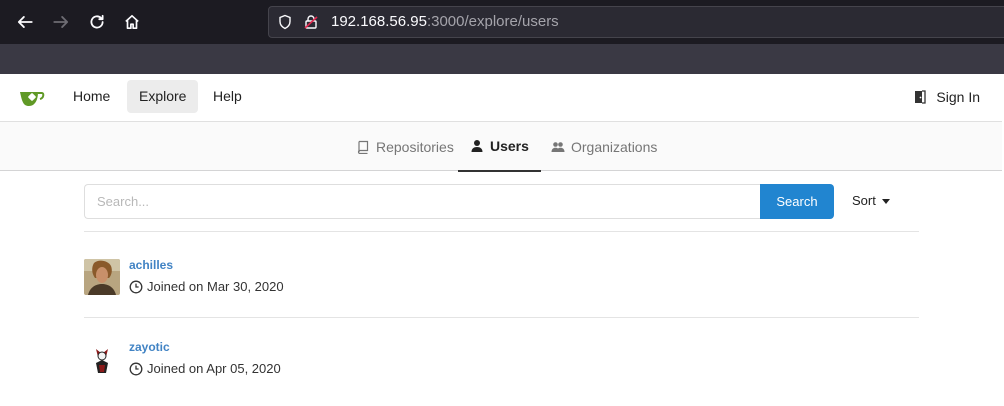 The image size is (1004, 406). I want to click on back-icon, so click(25, 22).